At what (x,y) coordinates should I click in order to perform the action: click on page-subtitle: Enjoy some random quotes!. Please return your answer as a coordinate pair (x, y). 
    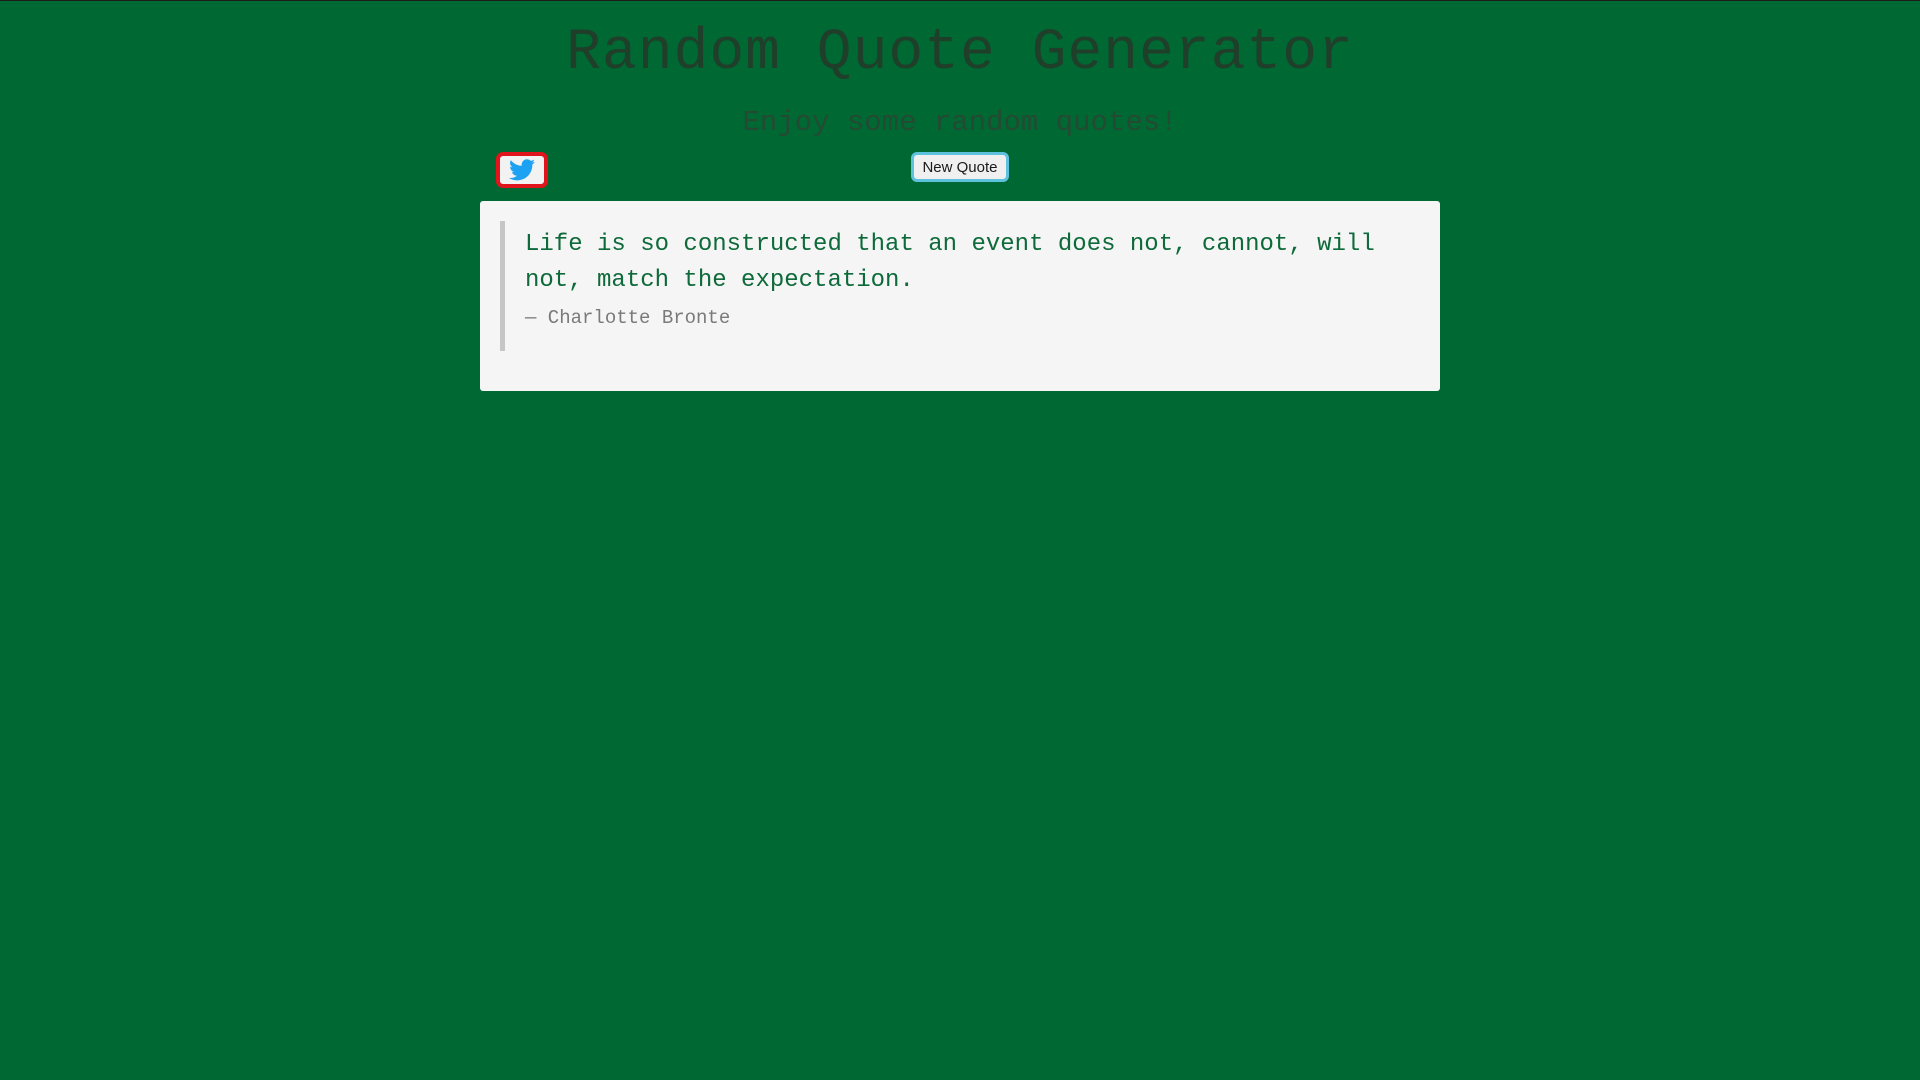
    Looking at the image, I should click on (960, 122).